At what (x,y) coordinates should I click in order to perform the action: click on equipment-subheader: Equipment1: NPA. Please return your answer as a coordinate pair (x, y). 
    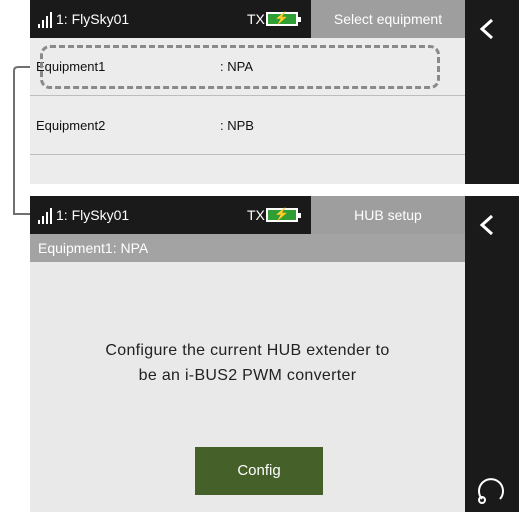
    Looking at the image, I should click on (247, 248).